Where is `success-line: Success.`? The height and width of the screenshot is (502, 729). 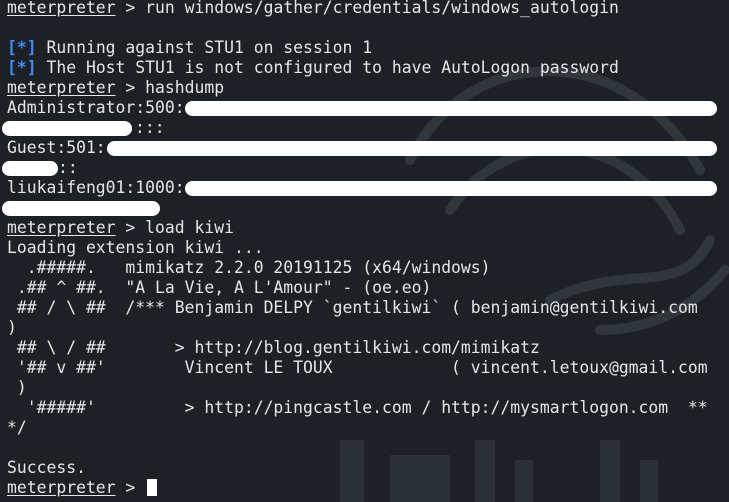
success-line: Success. is located at coordinates (46, 467).